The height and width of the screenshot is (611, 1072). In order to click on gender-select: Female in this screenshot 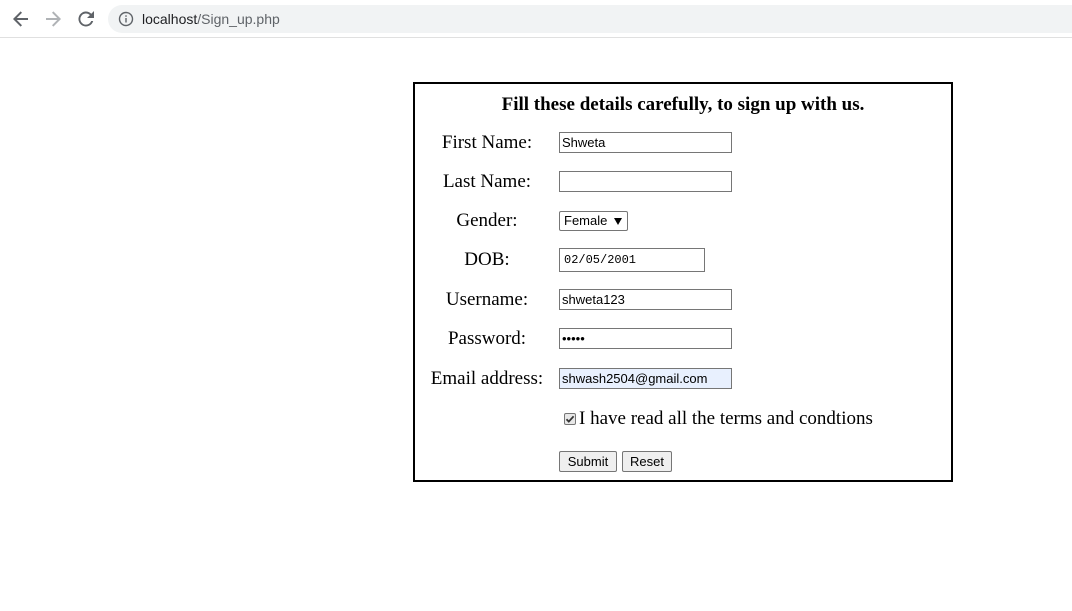, I will do `click(593, 221)`.